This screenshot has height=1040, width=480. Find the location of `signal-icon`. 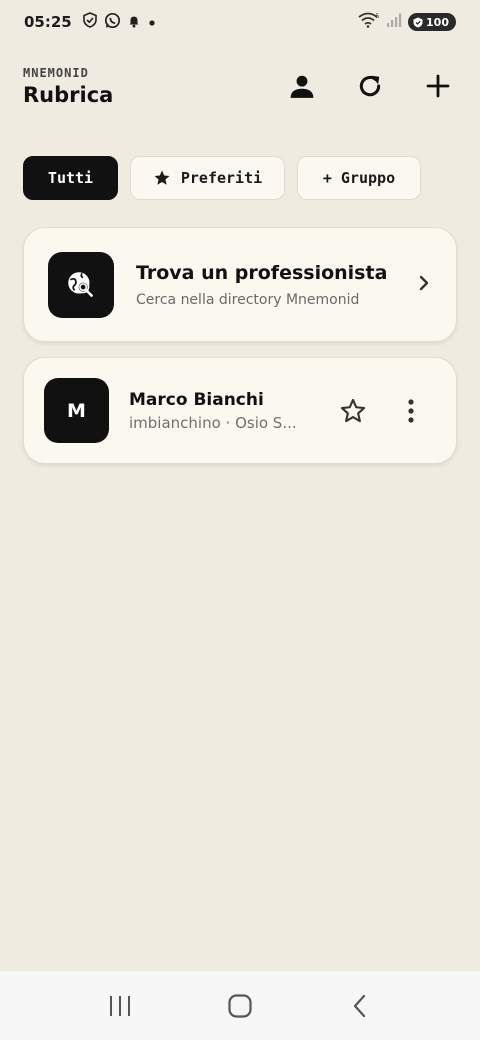

signal-icon is located at coordinates (394, 22).